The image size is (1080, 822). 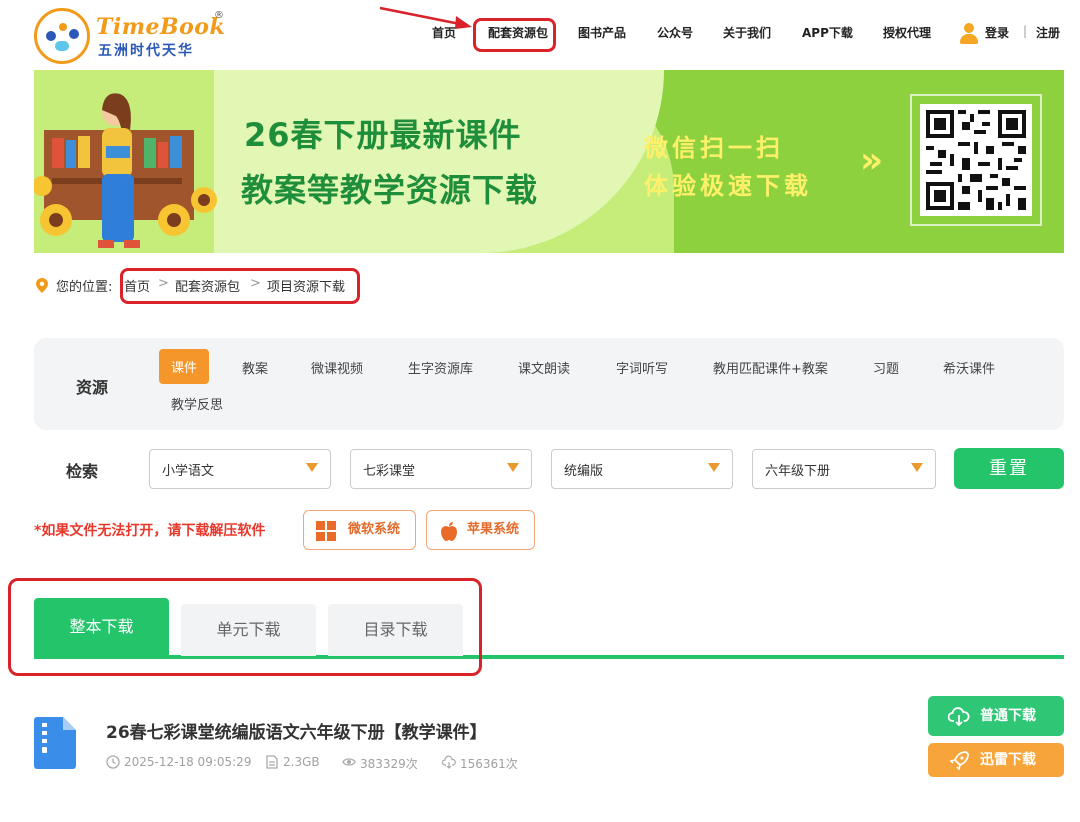 I want to click on windows-logo-icon, so click(x=326, y=531).